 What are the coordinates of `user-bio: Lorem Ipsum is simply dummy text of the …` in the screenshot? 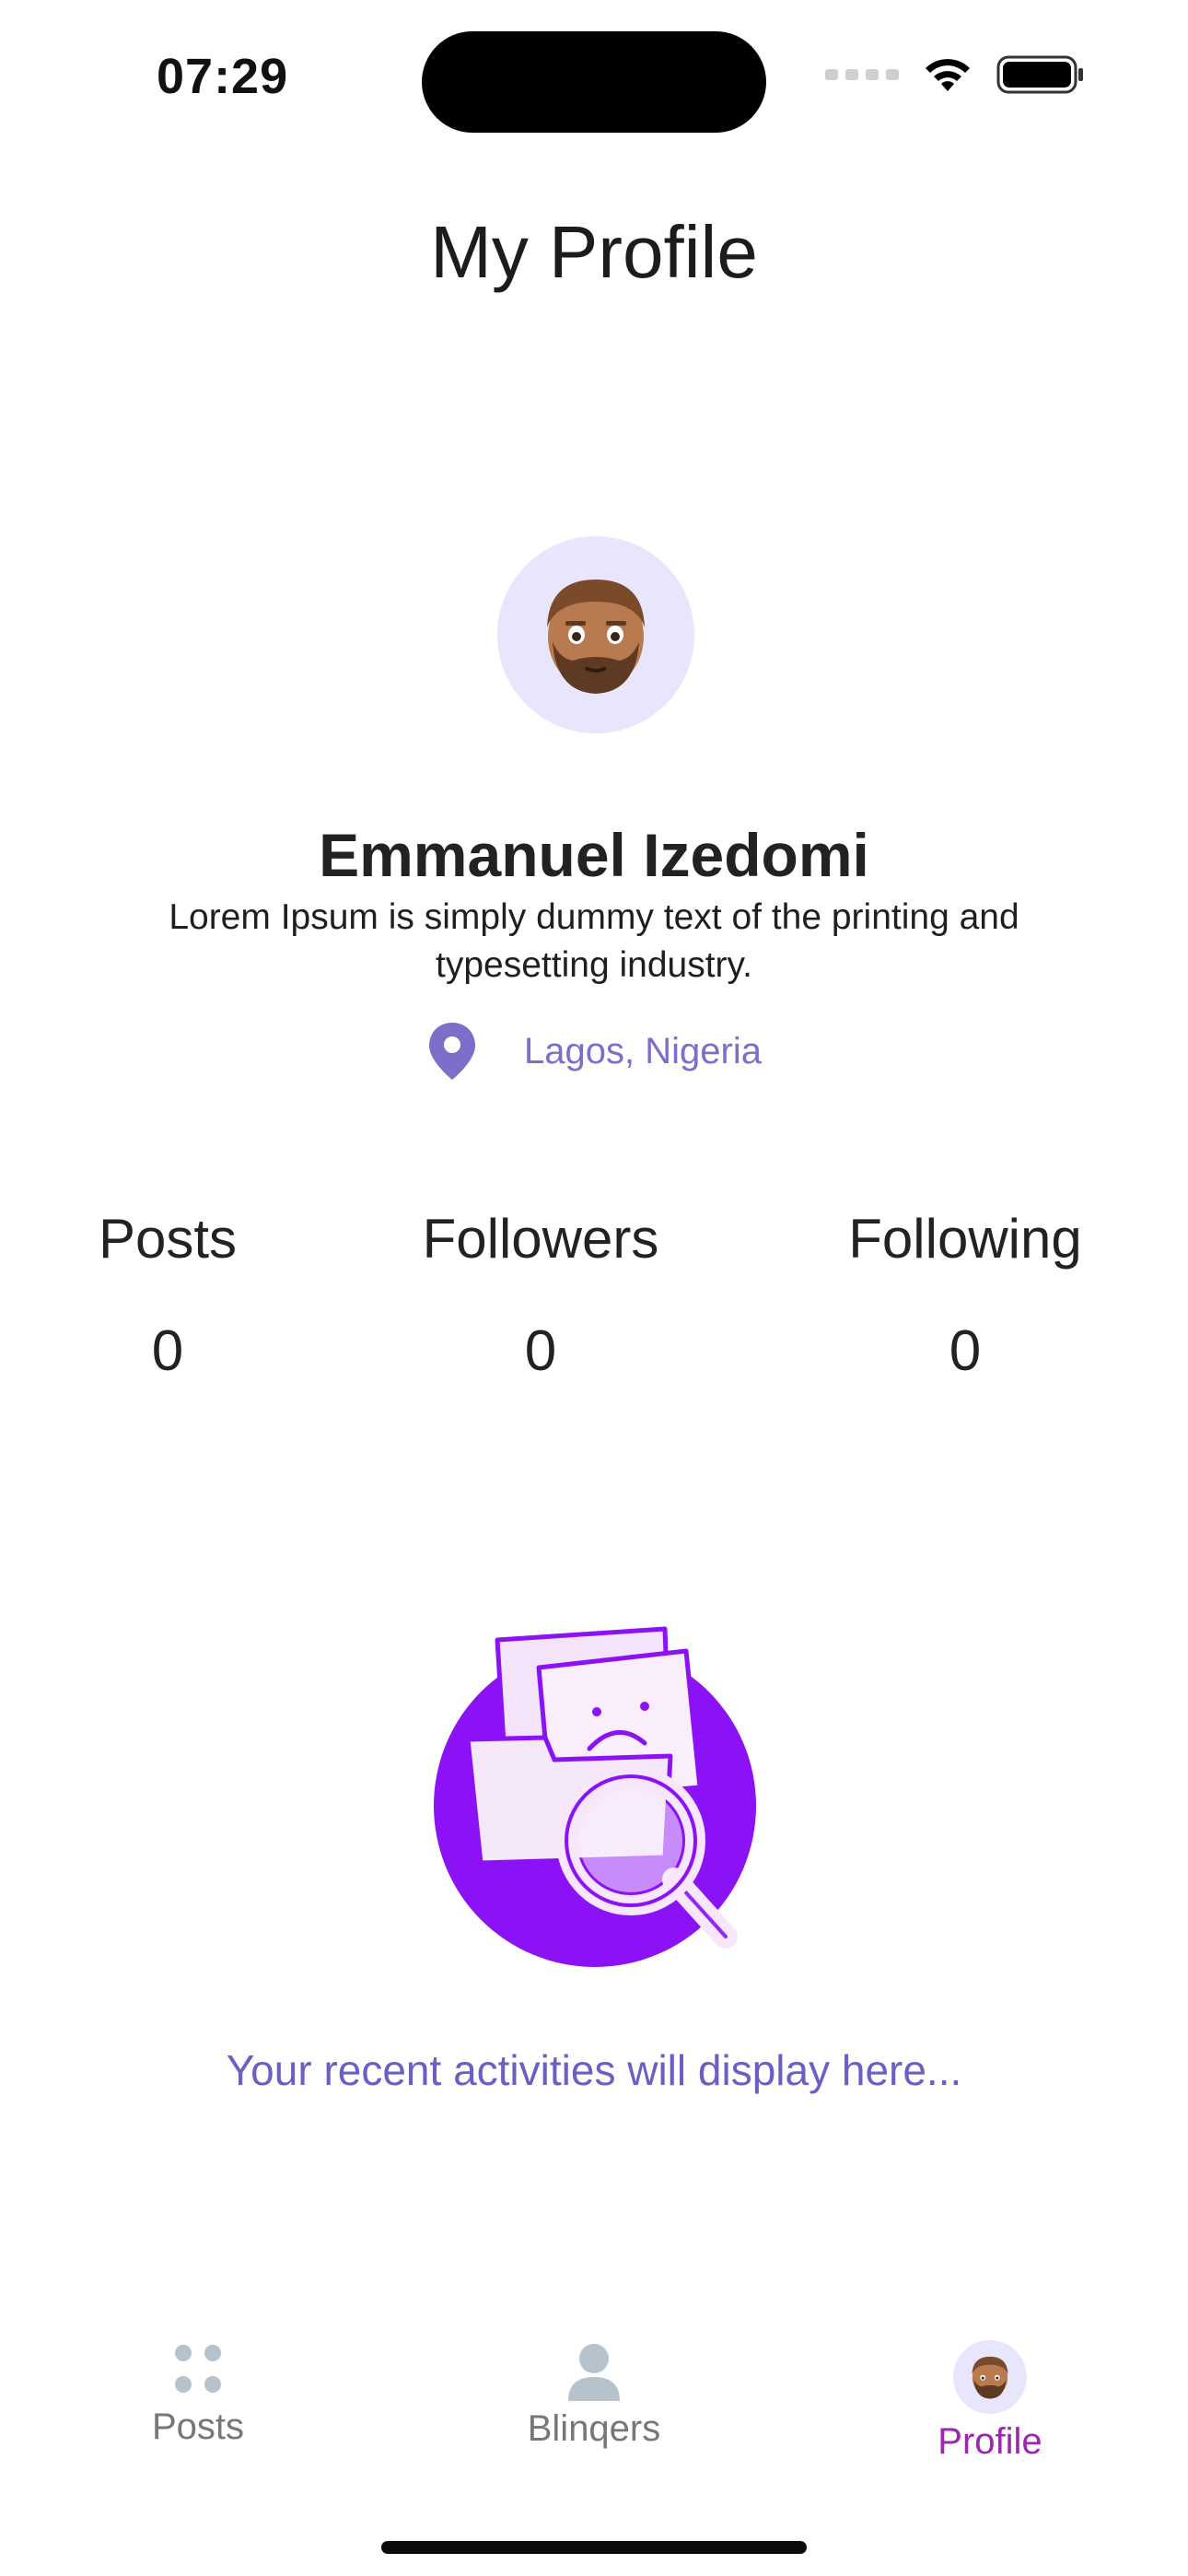 It's located at (594, 941).